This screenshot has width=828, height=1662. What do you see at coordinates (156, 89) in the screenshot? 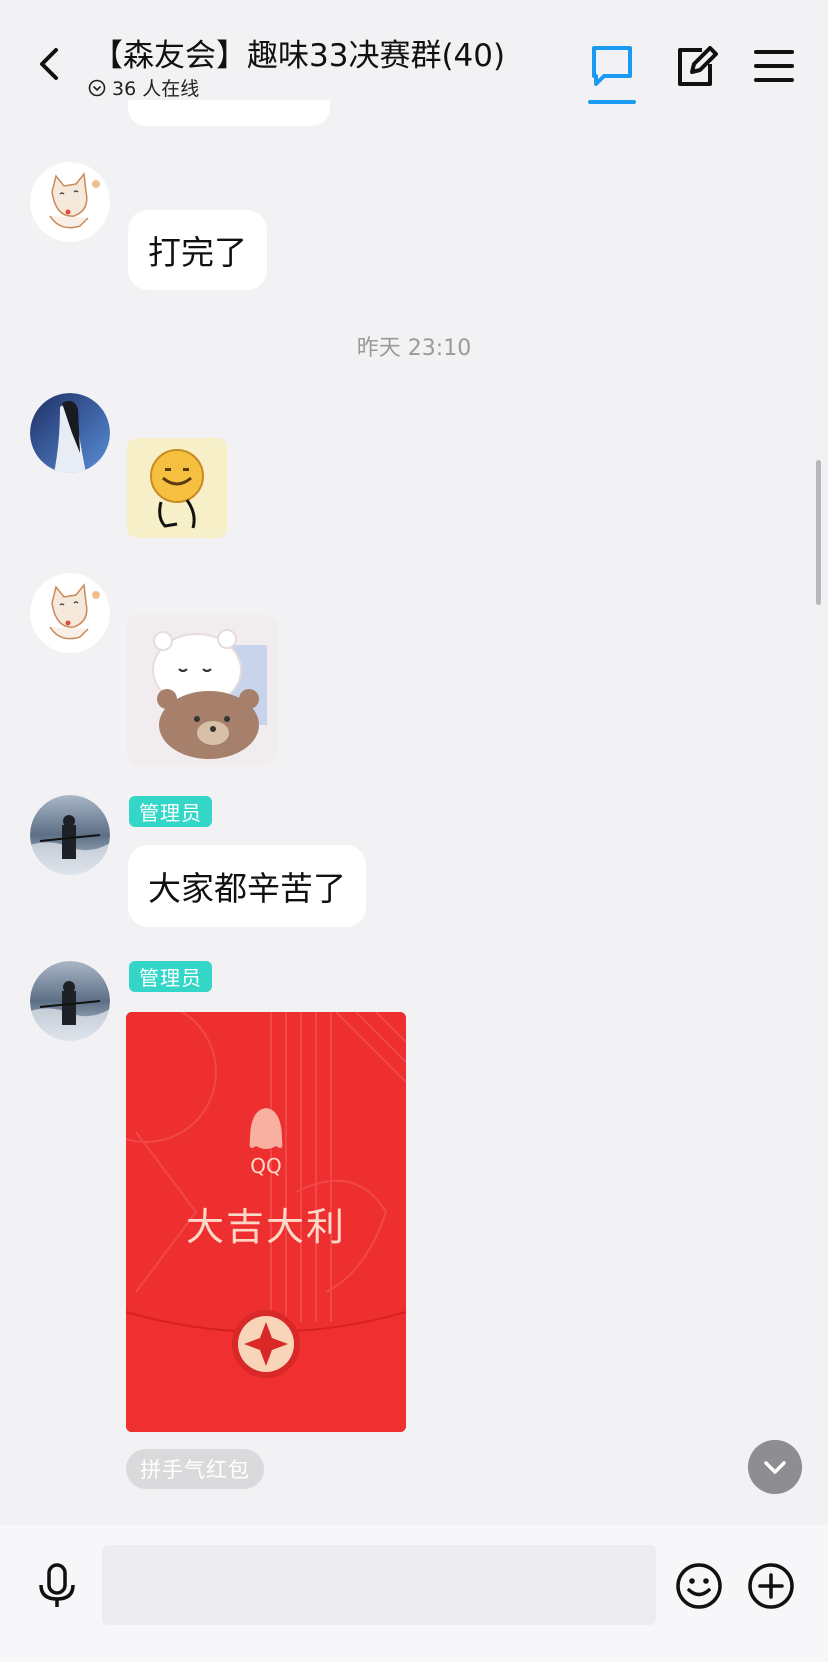
I see `online-count: 36 人在线` at bounding box center [156, 89].